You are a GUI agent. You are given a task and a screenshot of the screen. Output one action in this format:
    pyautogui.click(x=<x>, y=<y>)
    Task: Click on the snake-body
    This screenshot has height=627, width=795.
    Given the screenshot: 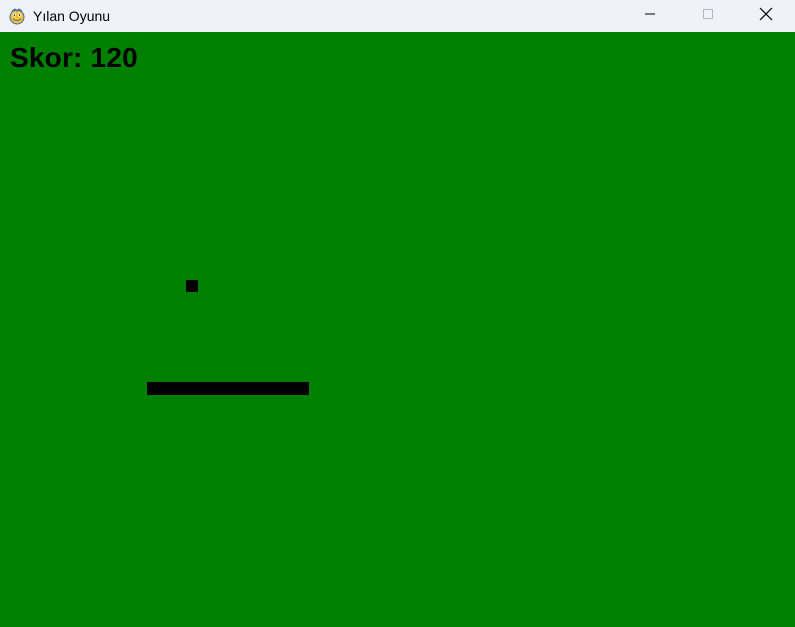 What is the action you would take?
    pyautogui.click(x=228, y=388)
    